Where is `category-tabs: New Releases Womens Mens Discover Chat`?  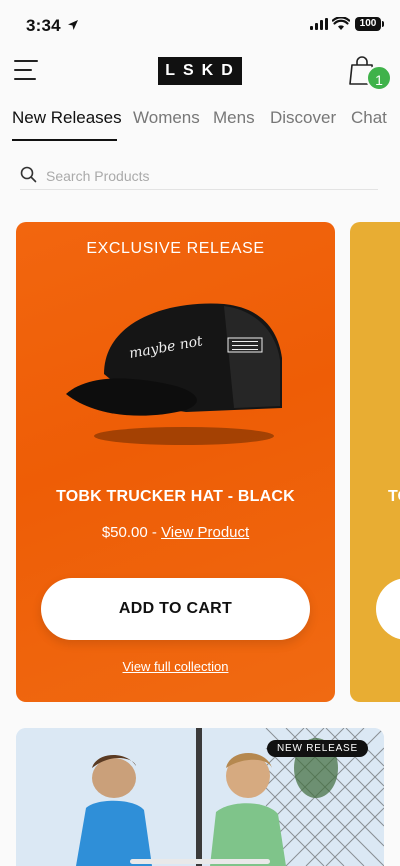 category-tabs: New Releases Womens Mens Discover Chat is located at coordinates (200, 121).